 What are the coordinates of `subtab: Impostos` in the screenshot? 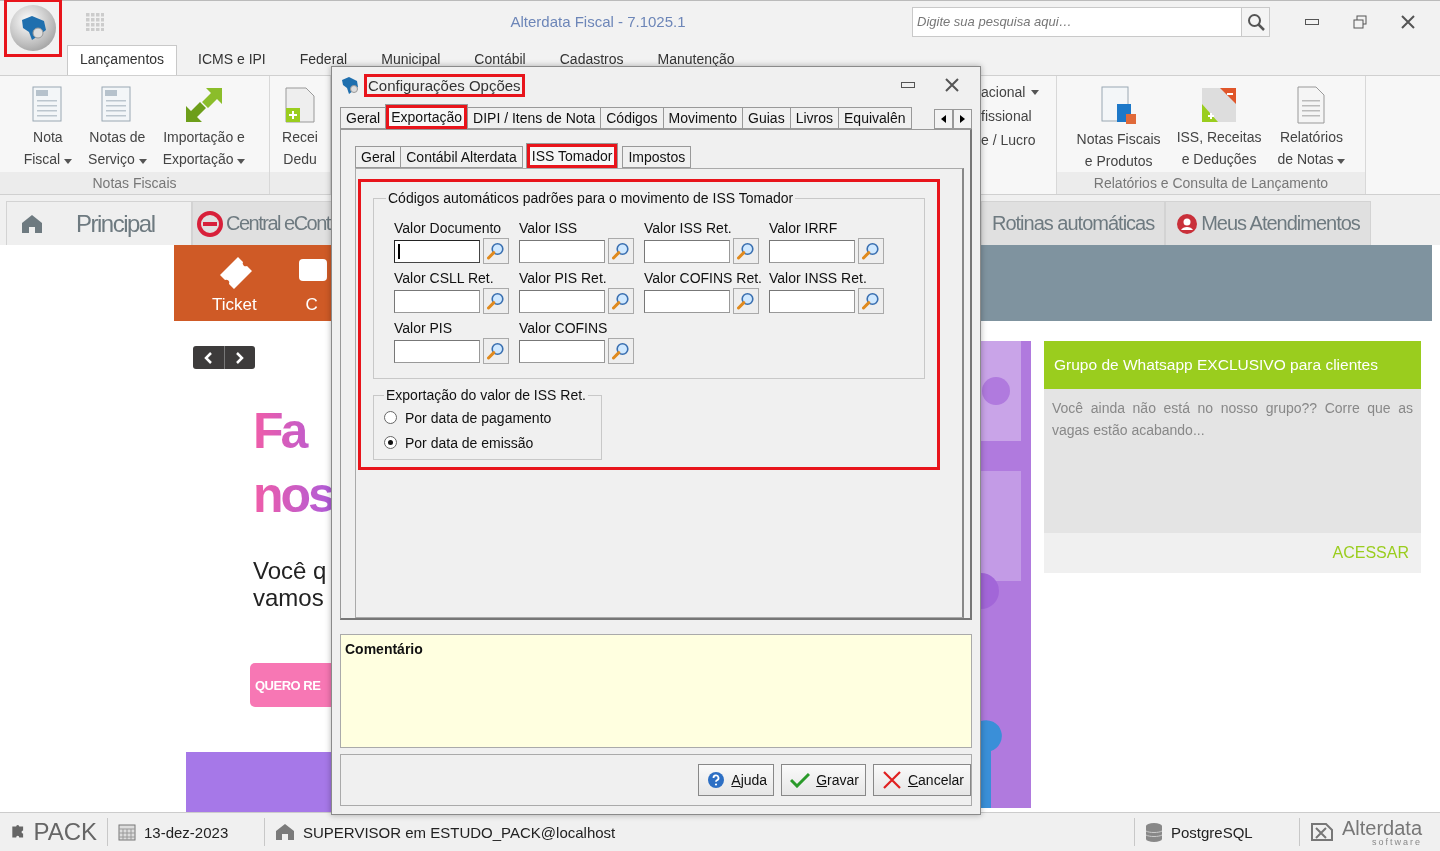 It's located at (657, 157).